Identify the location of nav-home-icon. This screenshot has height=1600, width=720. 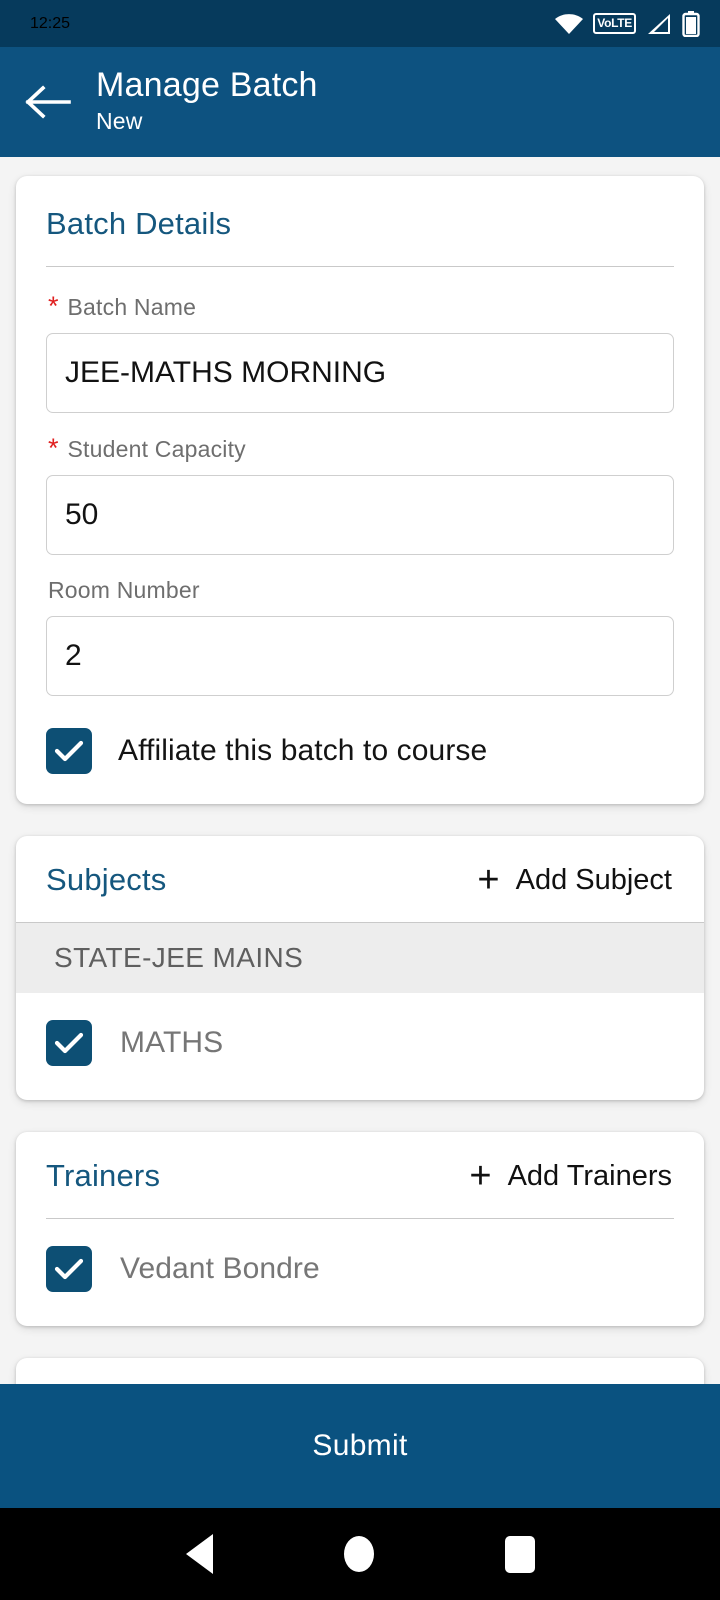
(358, 1554).